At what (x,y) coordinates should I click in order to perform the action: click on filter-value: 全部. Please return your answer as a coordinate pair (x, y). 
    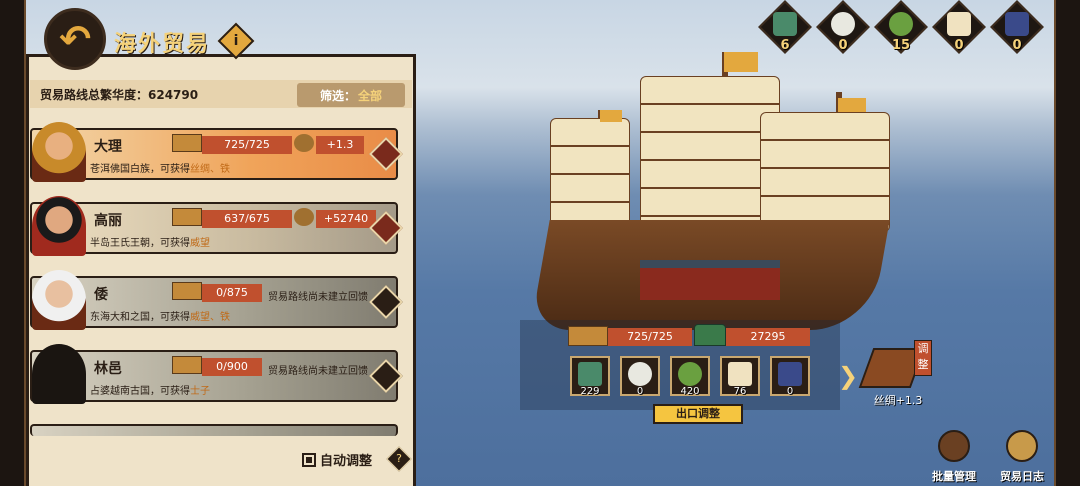
    Looking at the image, I should click on (370, 95).